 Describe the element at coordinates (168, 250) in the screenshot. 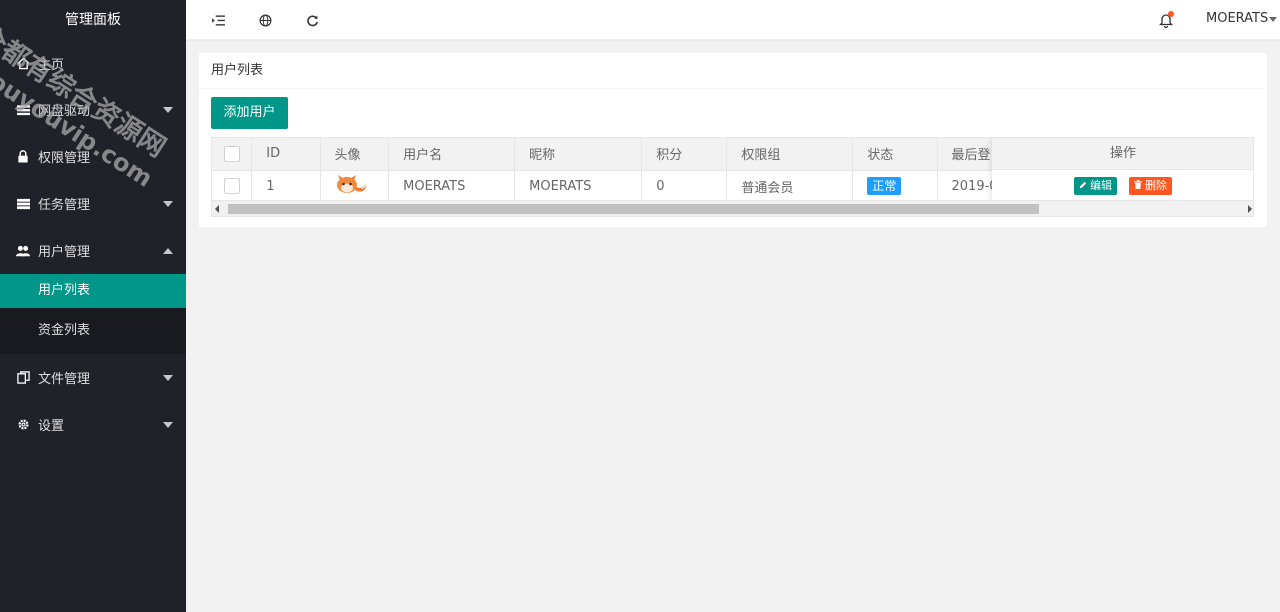

I see `chevron-up-icon` at that location.